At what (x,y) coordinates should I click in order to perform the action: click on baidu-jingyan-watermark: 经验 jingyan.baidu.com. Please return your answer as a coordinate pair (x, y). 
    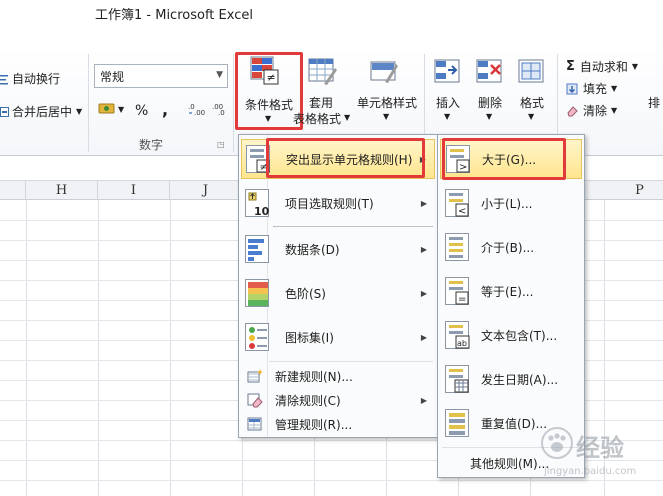
    Looking at the image, I should click on (600, 456).